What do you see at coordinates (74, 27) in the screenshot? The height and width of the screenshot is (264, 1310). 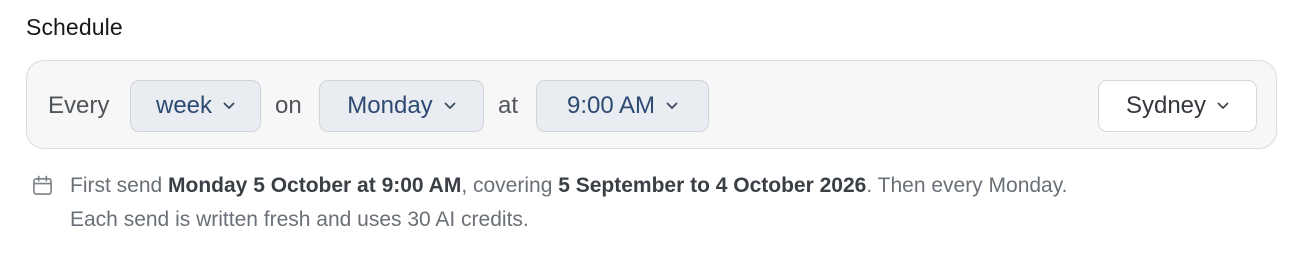 I see `section-title: Schedule` at bounding box center [74, 27].